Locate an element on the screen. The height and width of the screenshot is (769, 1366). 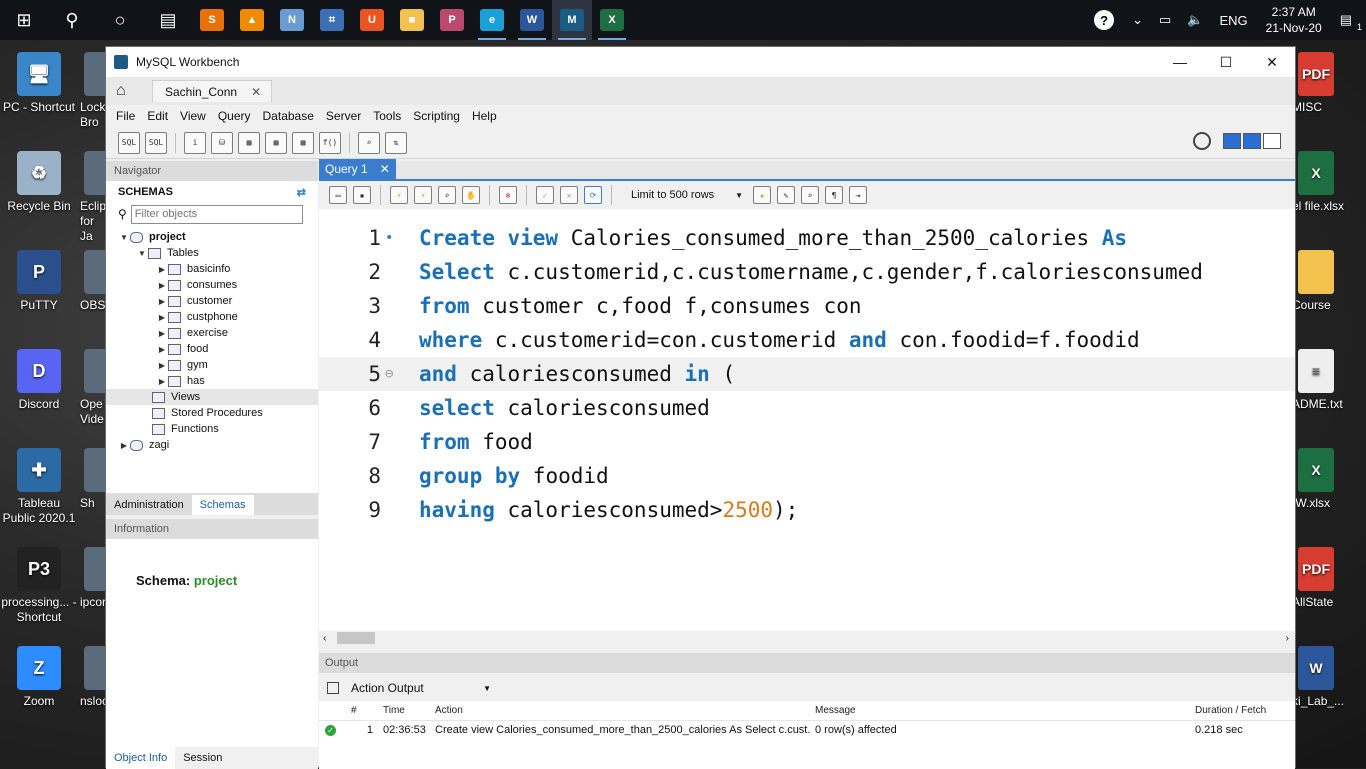
toggle-output-icon is located at coordinates (1252, 141).